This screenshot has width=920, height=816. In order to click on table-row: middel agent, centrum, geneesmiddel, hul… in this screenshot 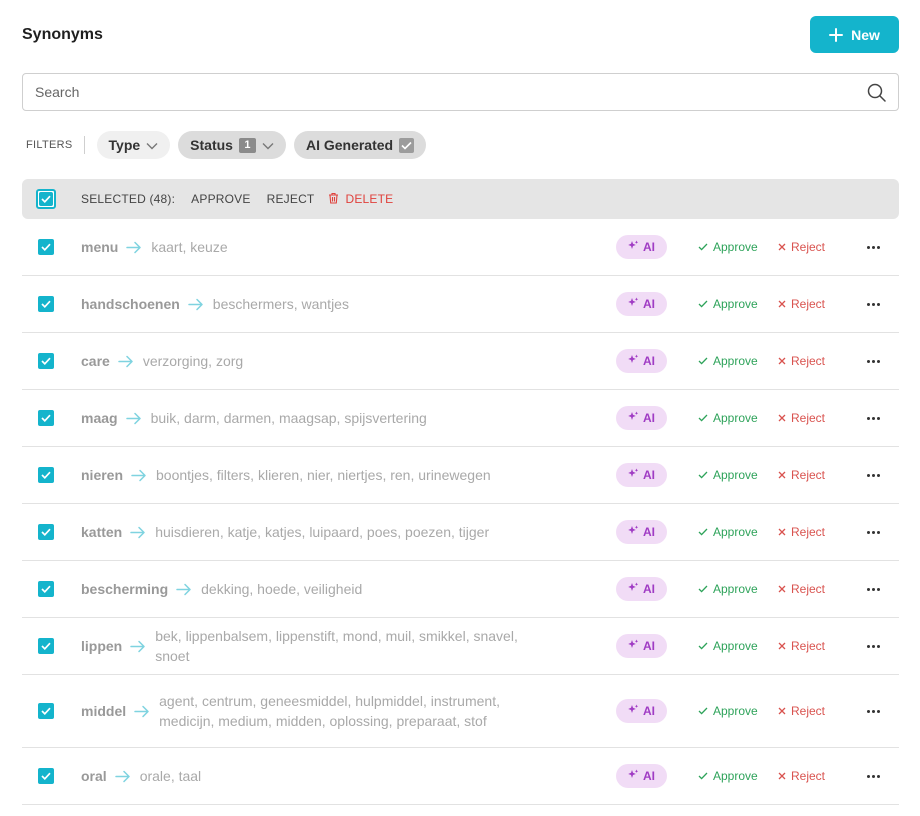, I will do `click(460, 711)`.